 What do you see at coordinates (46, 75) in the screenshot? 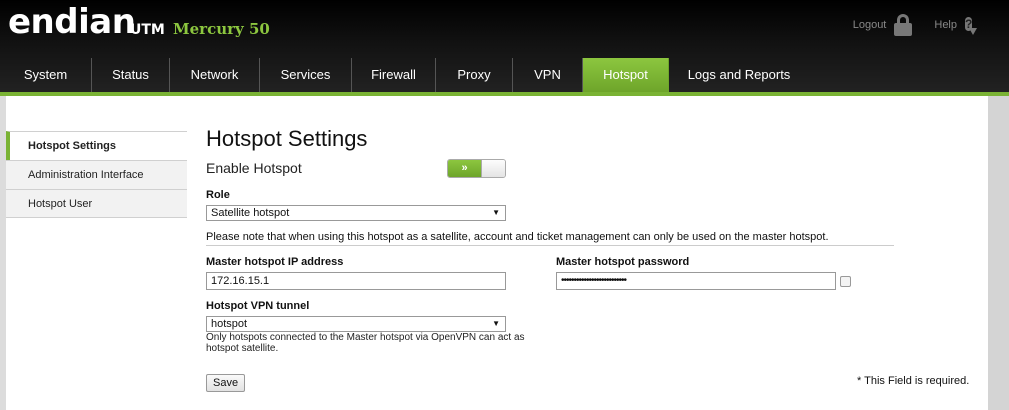
I see `tab-system: System` at bounding box center [46, 75].